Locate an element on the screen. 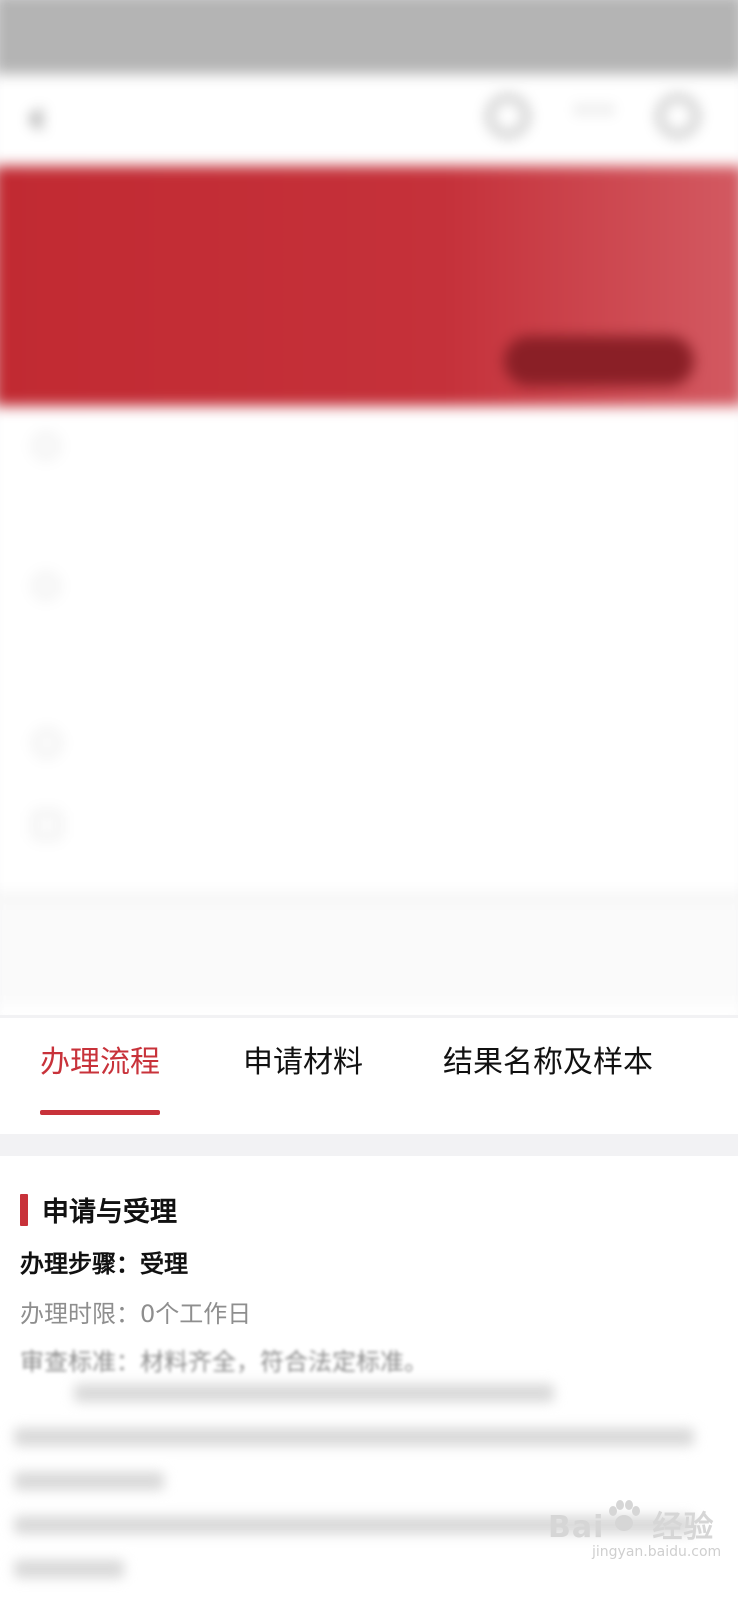 The height and width of the screenshot is (1600, 738). nav-bar: ‹ ··· is located at coordinates (369, 120).